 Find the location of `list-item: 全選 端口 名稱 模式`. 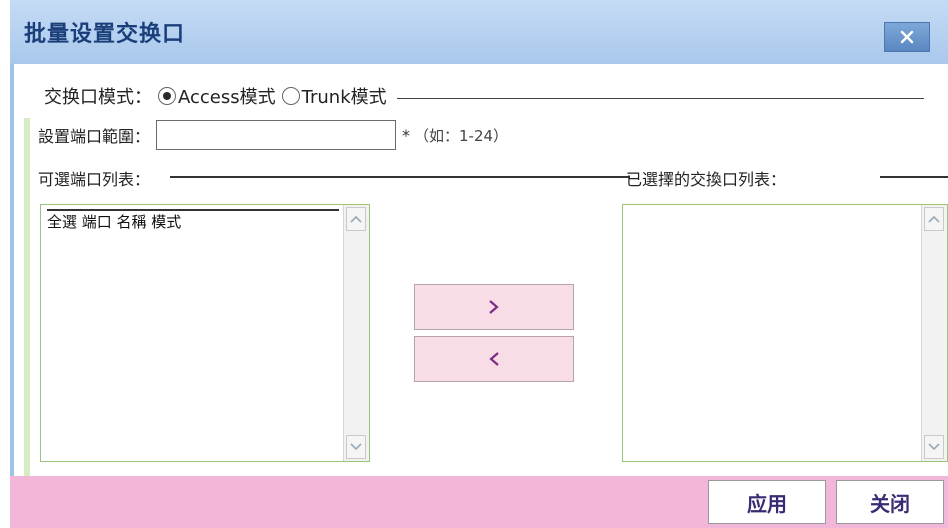

list-item: 全選 端口 名稱 模式 is located at coordinates (193, 221).